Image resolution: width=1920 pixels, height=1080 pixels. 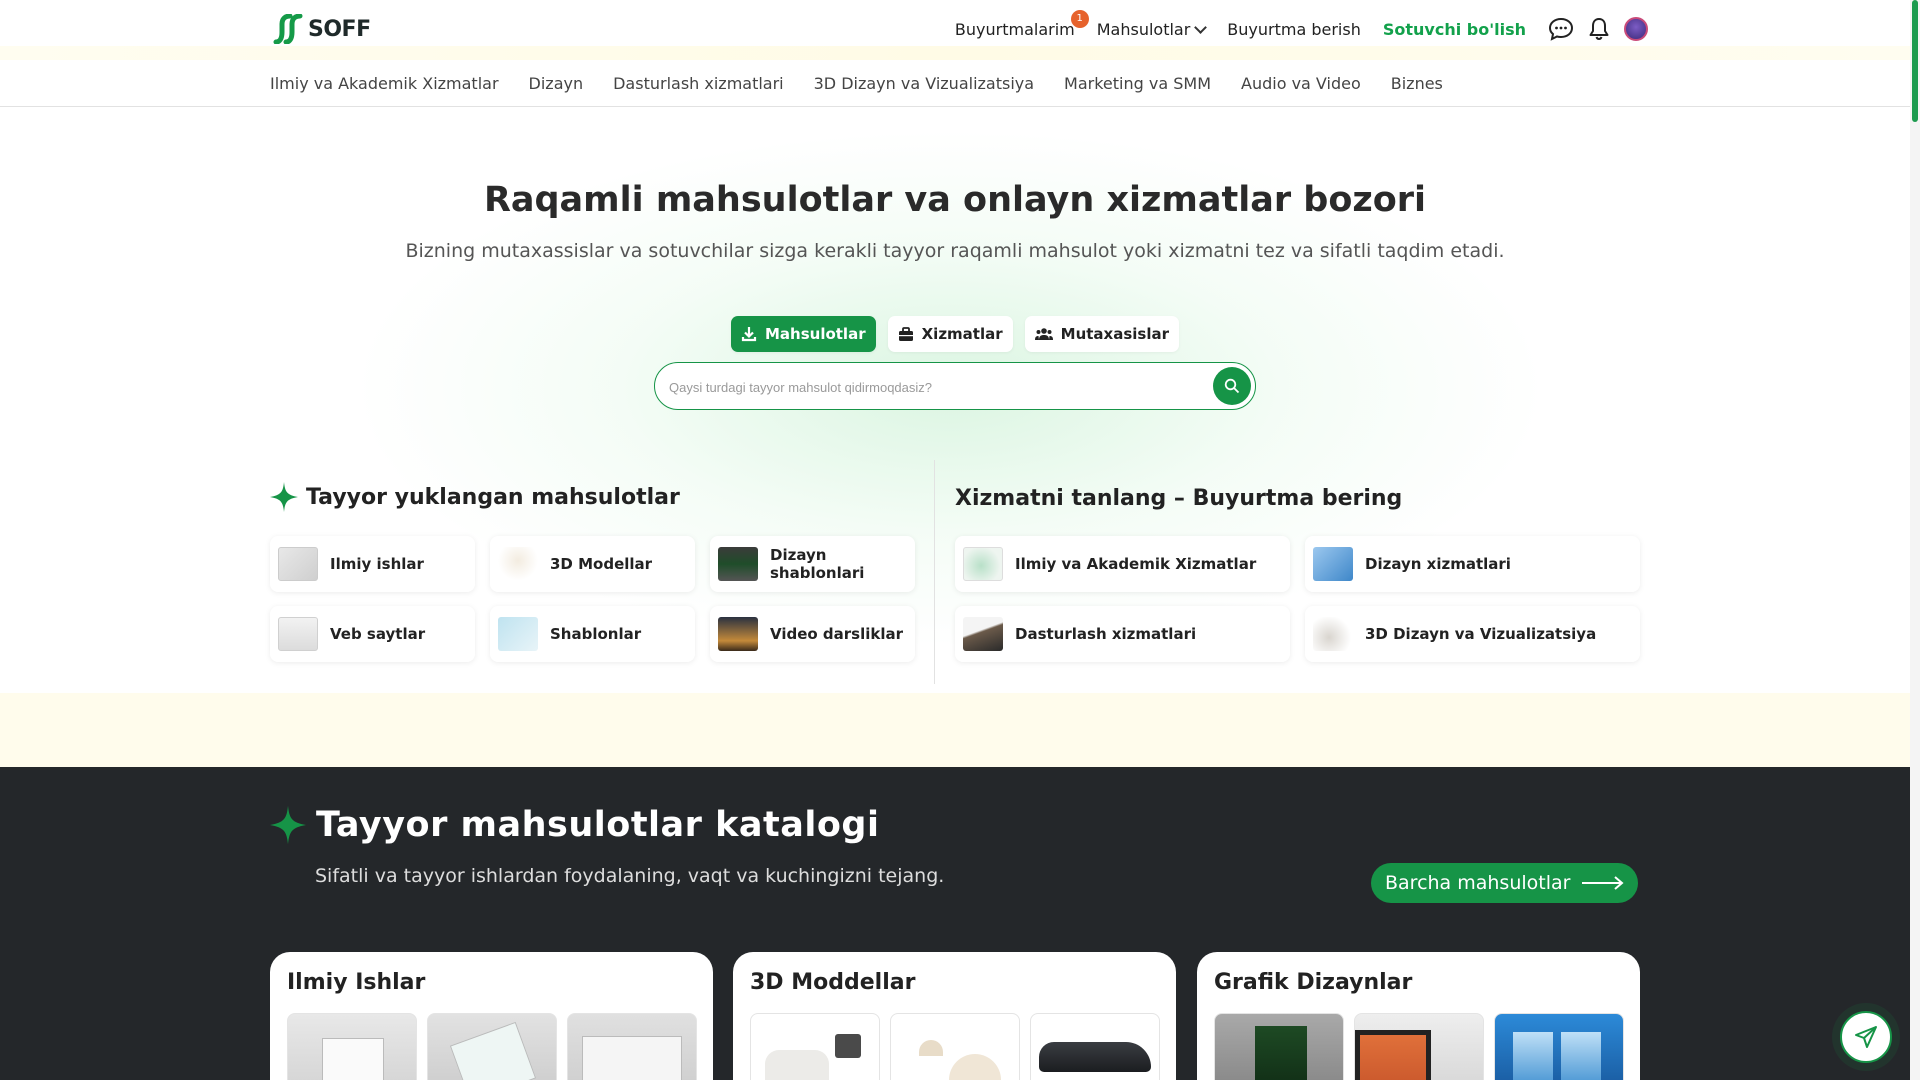 I want to click on thumb-academic, so click(x=983, y=564).